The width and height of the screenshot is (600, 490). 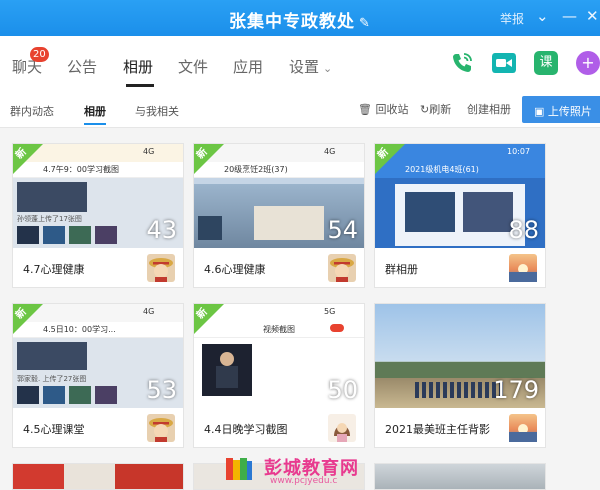 I want to click on tab-album: 相册, so click(x=138, y=66).